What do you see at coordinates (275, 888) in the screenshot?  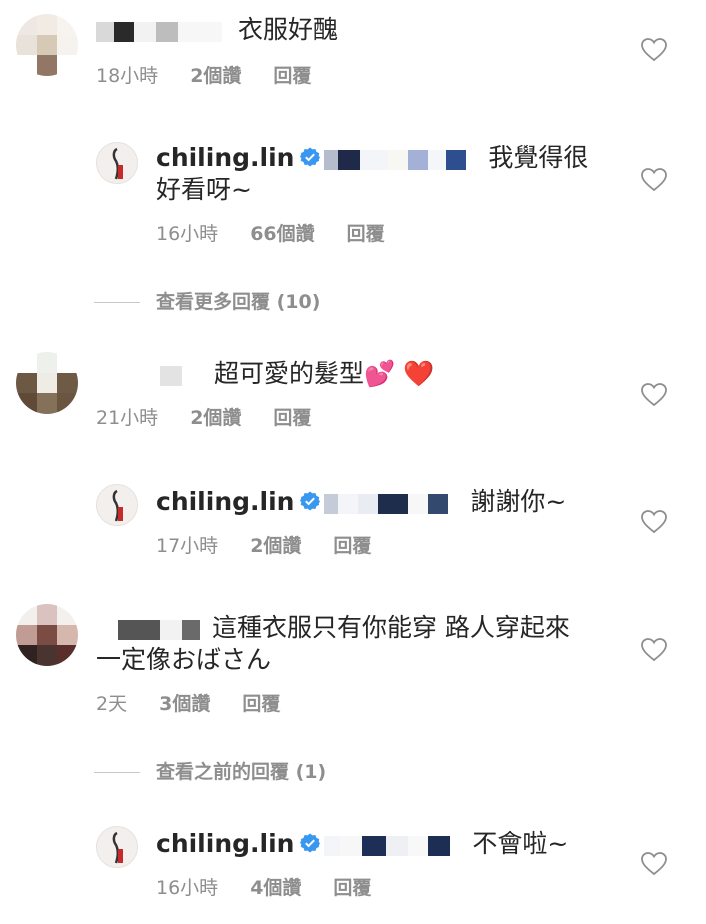 I see `likes-count: 4個讚` at bounding box center [275, 888].